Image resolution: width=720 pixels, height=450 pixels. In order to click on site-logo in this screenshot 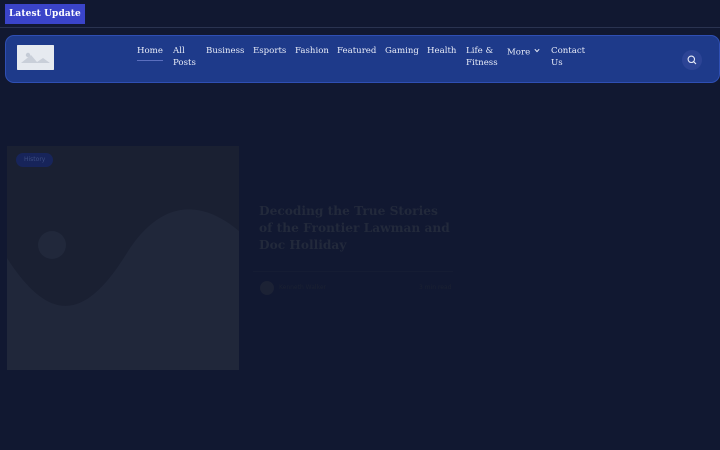, I will do `click(35, 57)`.